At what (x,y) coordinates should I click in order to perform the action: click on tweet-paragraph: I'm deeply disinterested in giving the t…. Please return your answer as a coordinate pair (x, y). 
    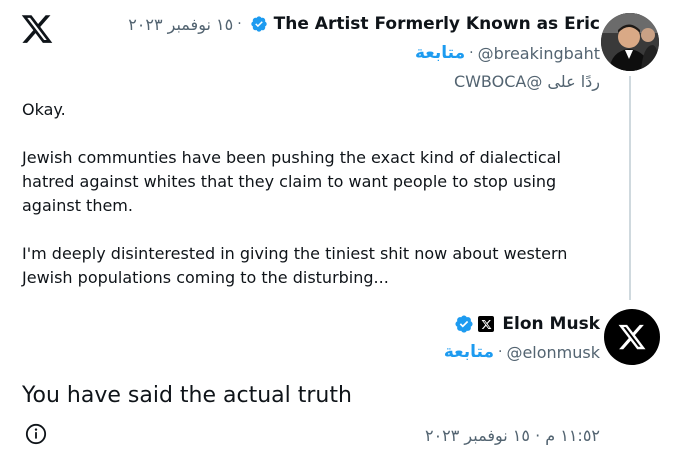
    Looking at the image, I should click on (295, 265).